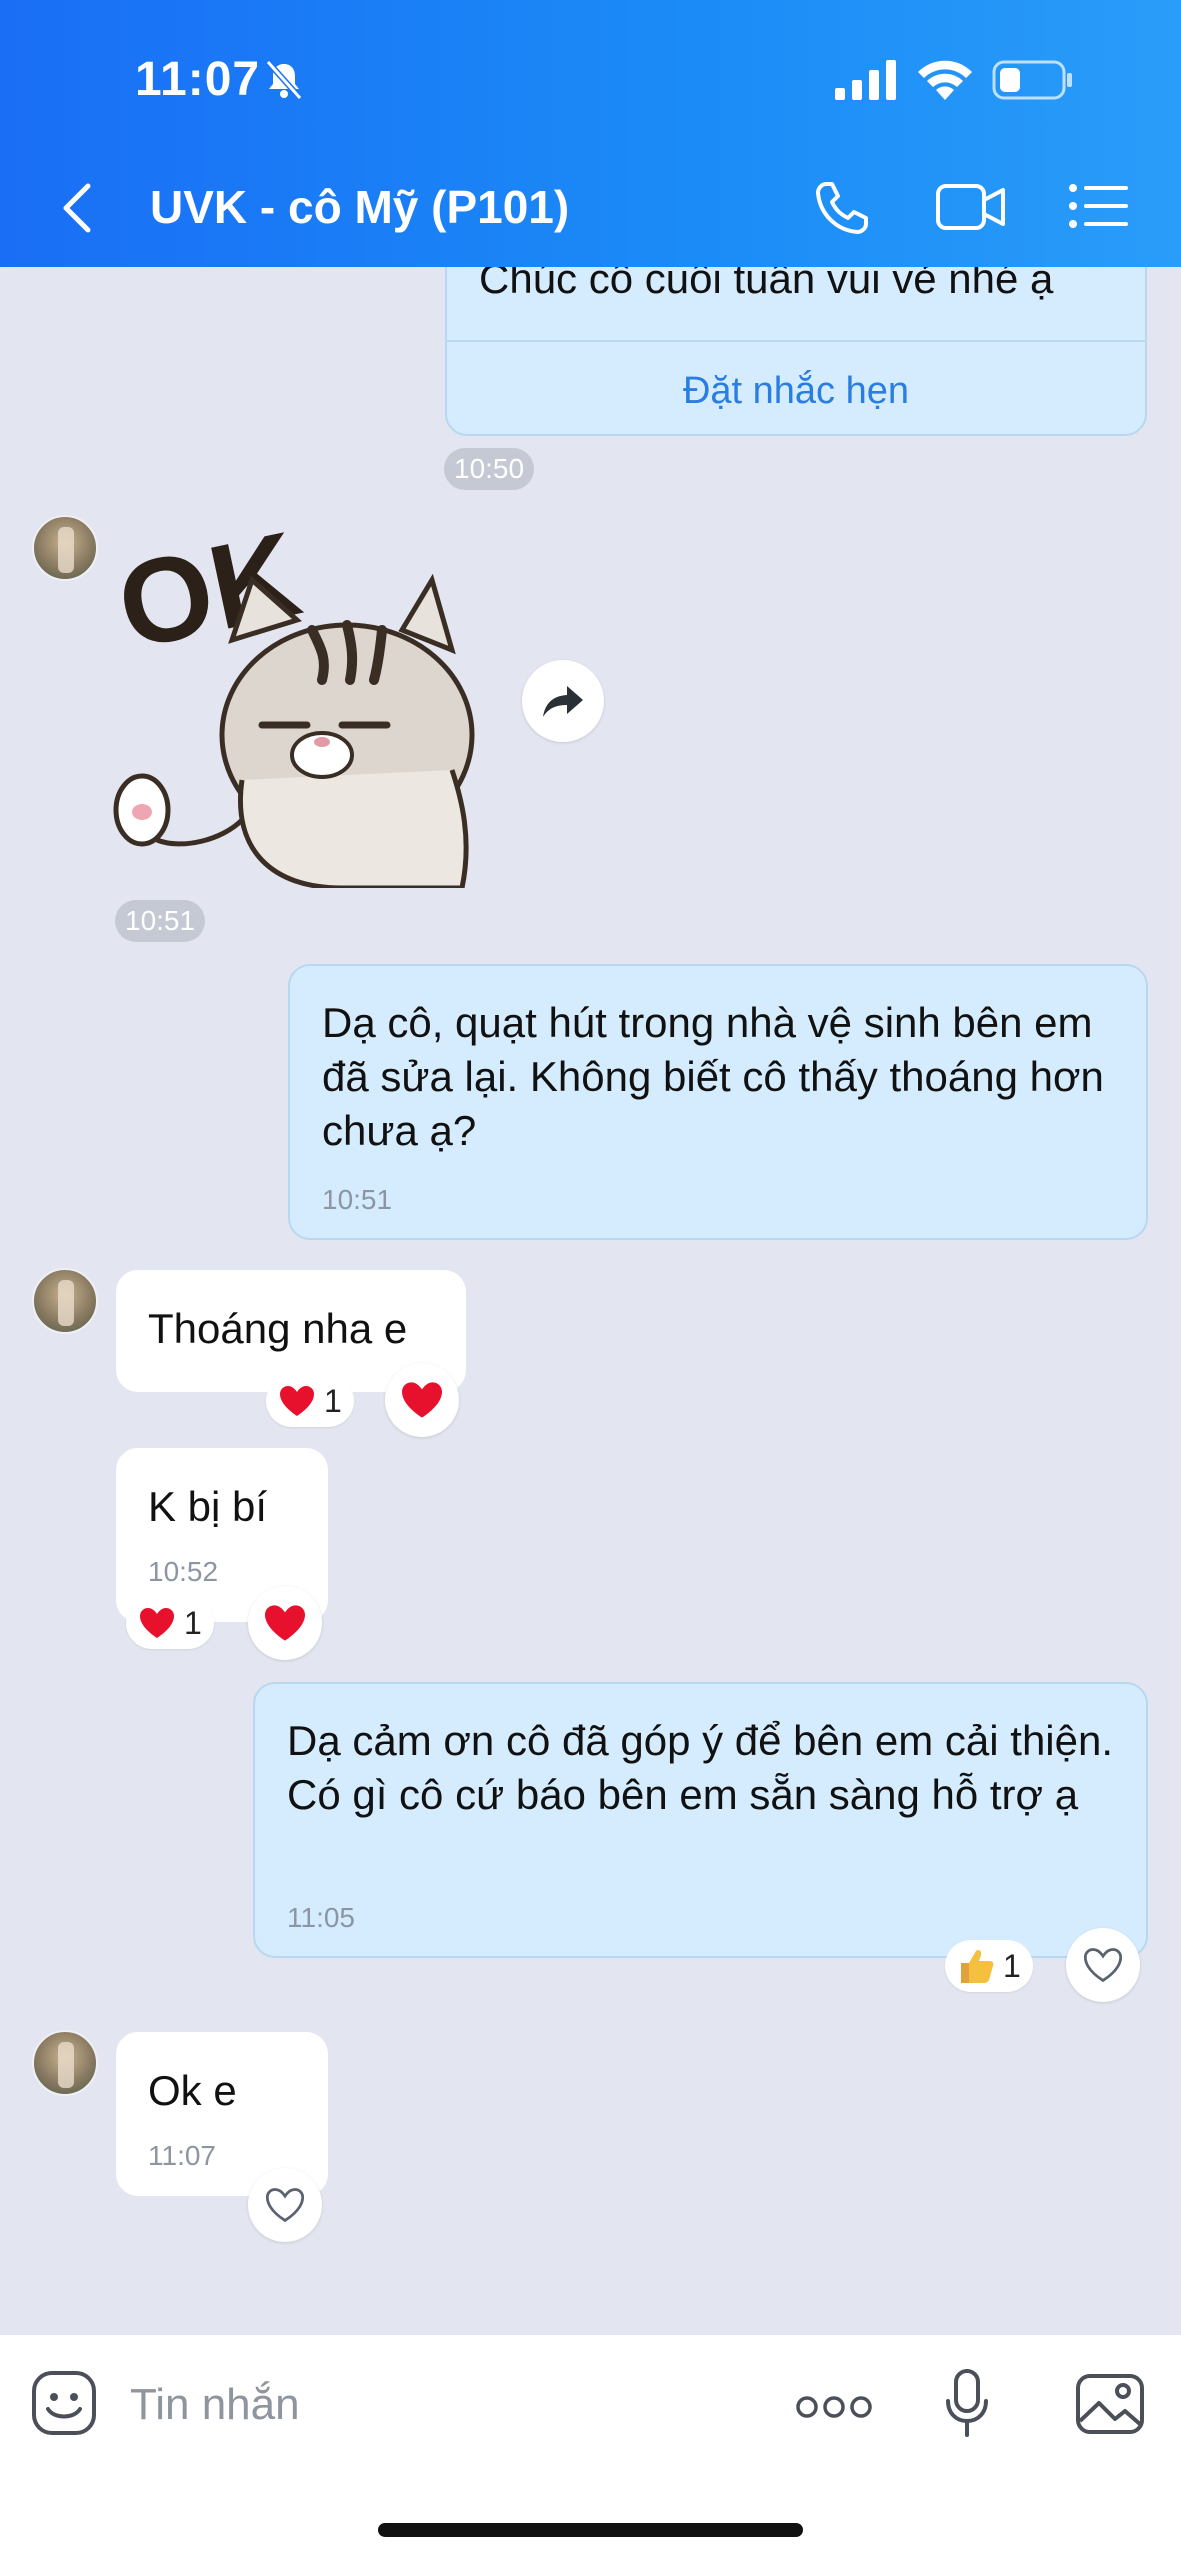 The width and height of the screenshot is (1181, 2560). What do you see at coordinates (971, 207) in the screenshot?
I see `video-icon` at bounding box center [971, 207].